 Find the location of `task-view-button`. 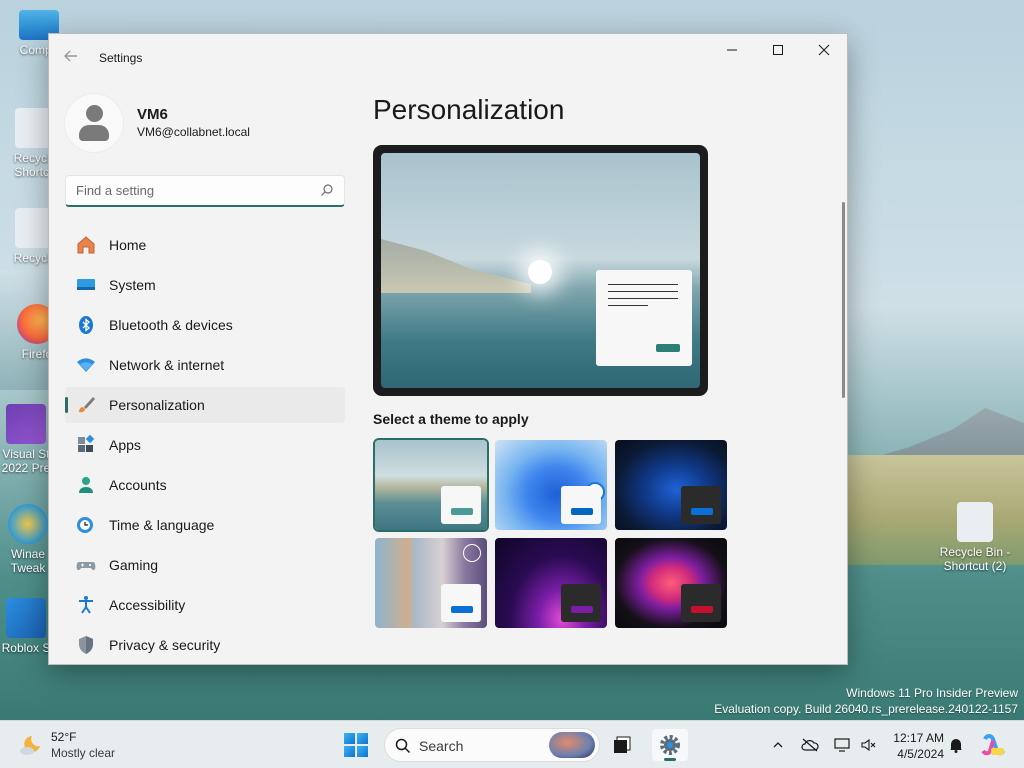

task-view-button is located at coordinates (622, 745).